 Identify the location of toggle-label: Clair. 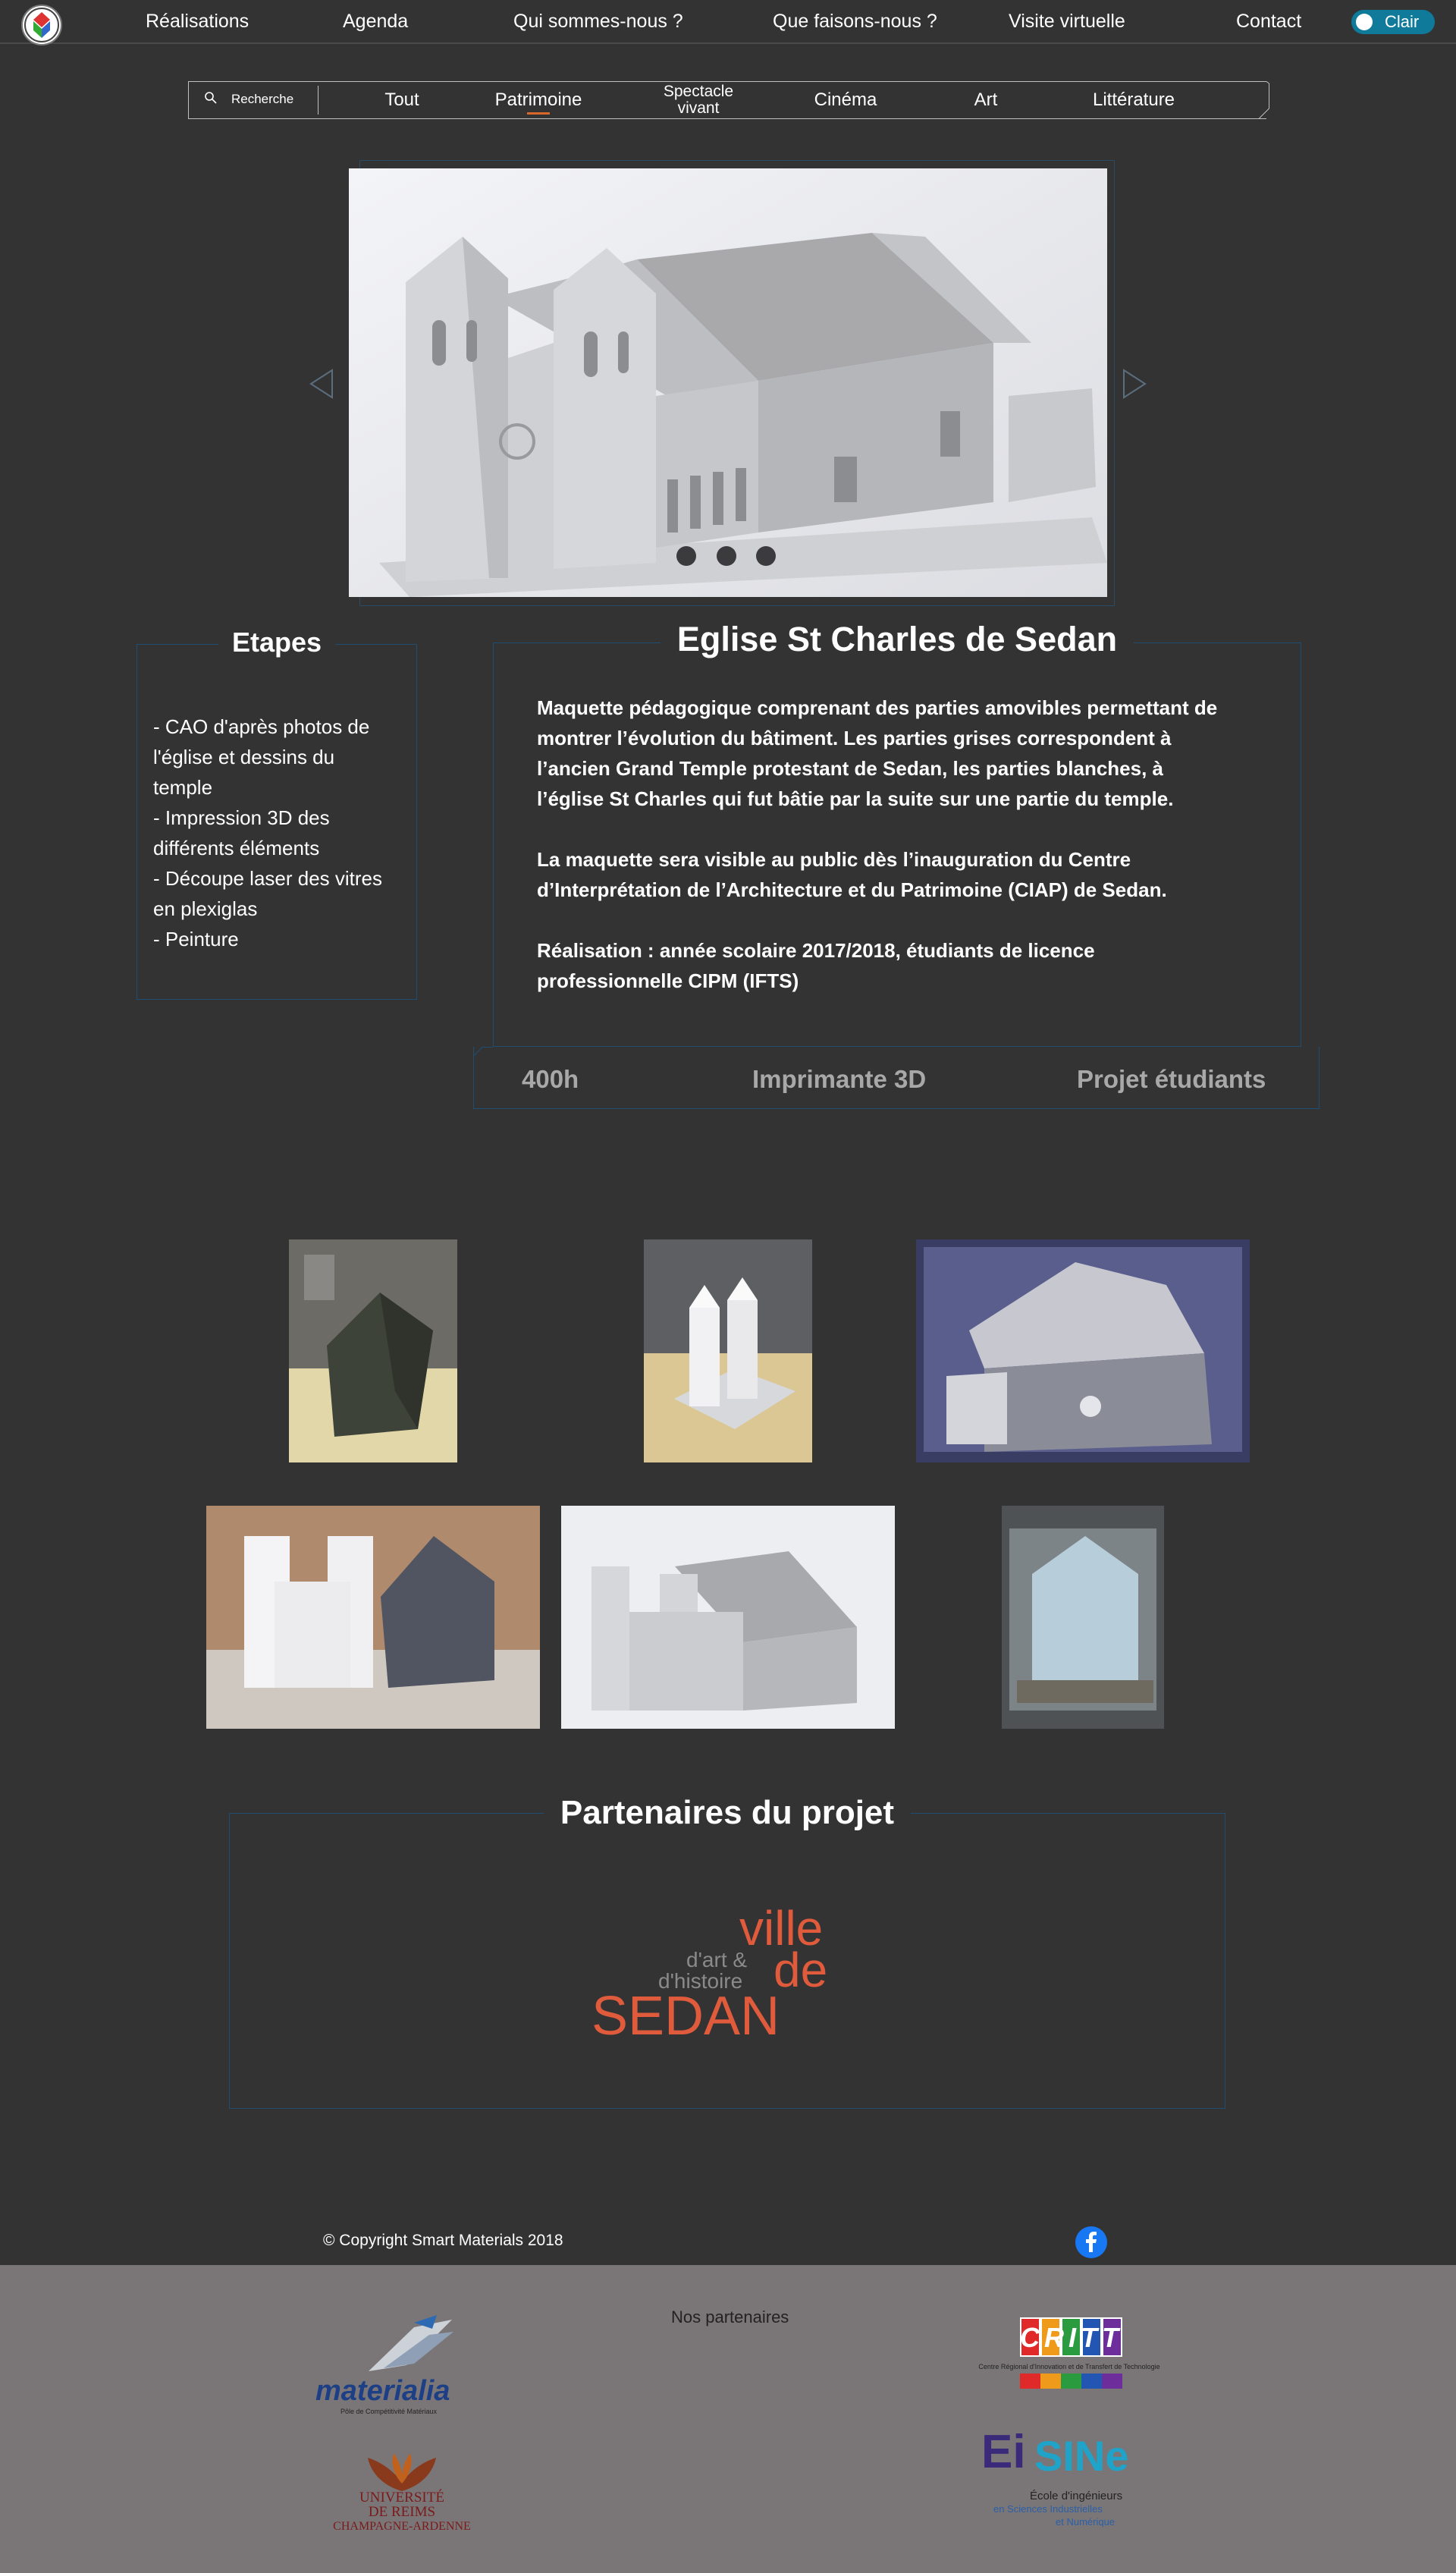
(1402, 22).